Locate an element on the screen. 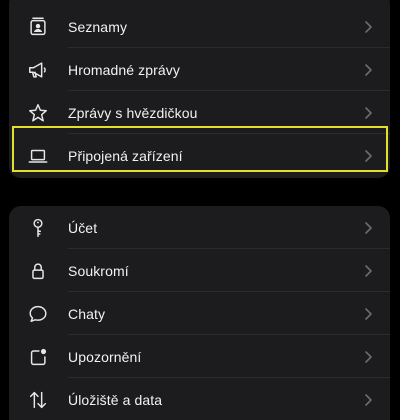  settings-item-storage: Úložiště a data is located at coordinates (199, 399).